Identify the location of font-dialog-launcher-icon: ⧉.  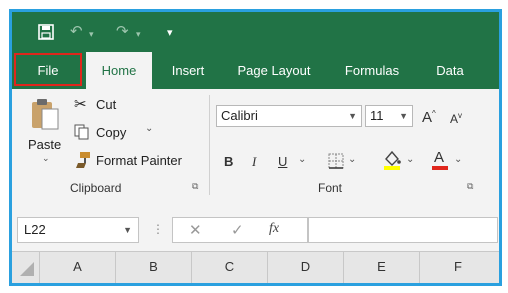
(470, 186).